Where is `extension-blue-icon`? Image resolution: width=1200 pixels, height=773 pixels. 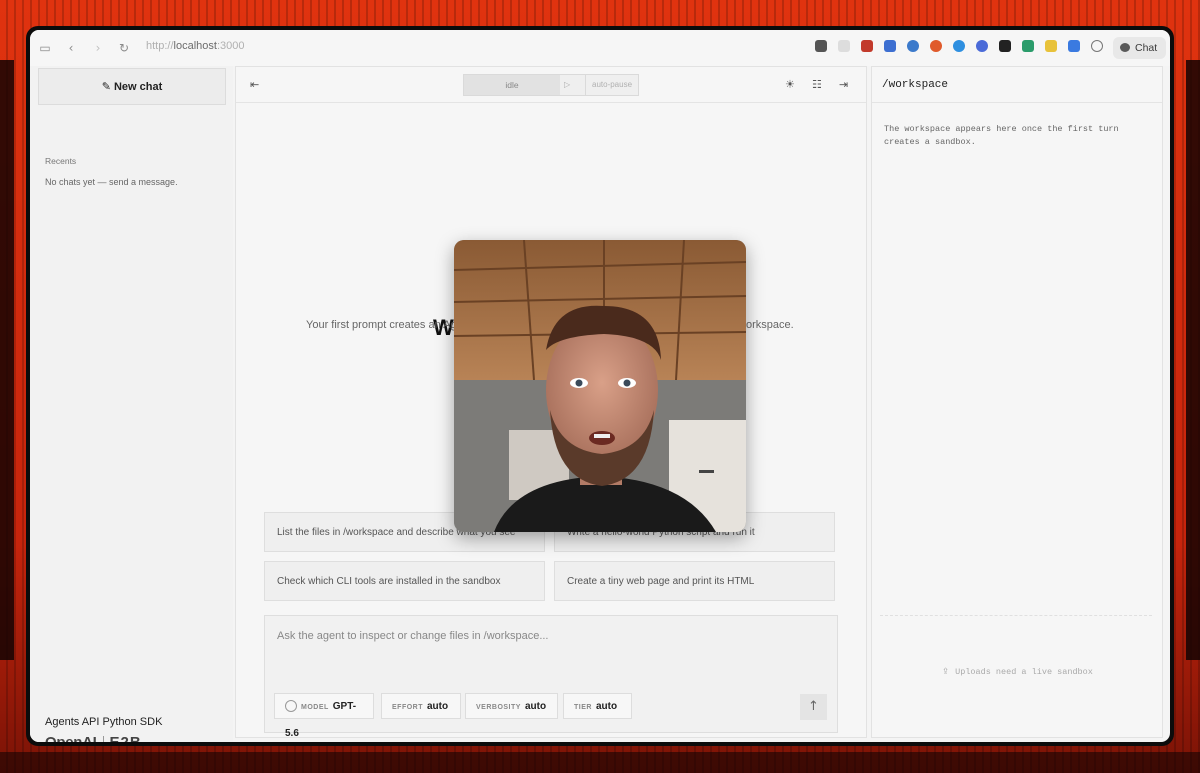
extension-blue-icon is located at coordinates (890, 46).